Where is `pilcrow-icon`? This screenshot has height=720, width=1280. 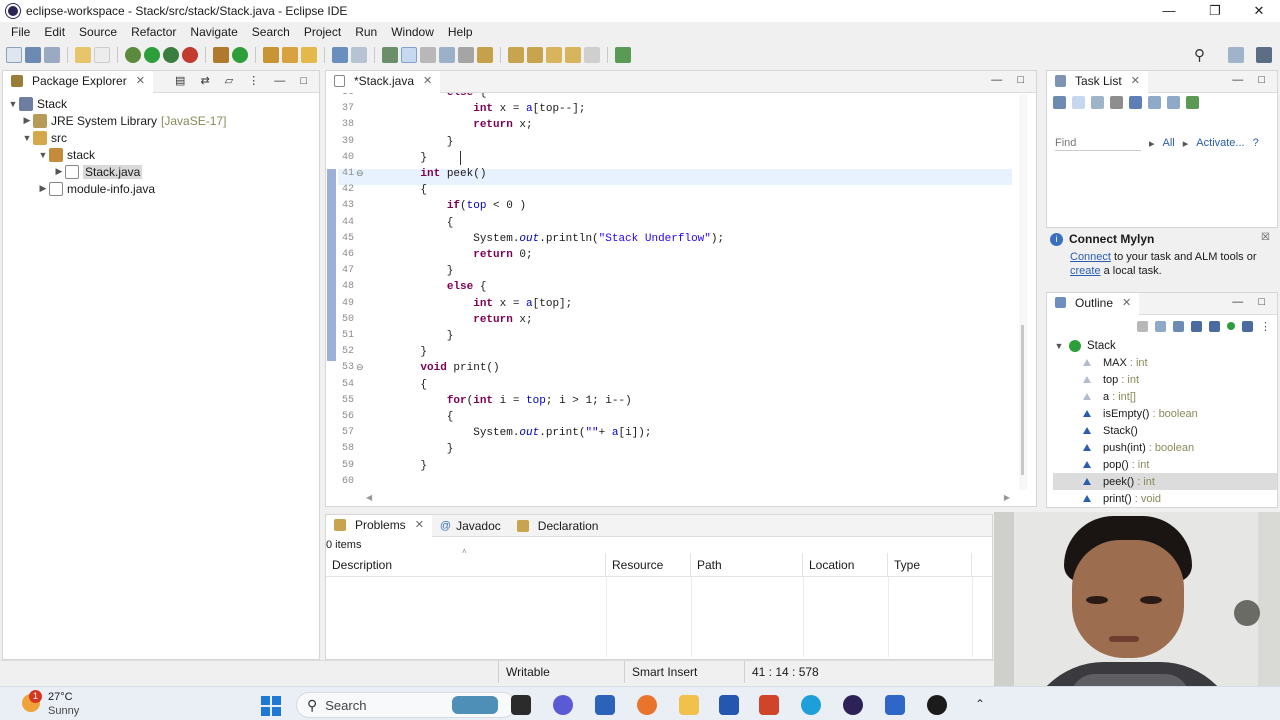 pilcrow-icon is located at coordinates (485, 55).